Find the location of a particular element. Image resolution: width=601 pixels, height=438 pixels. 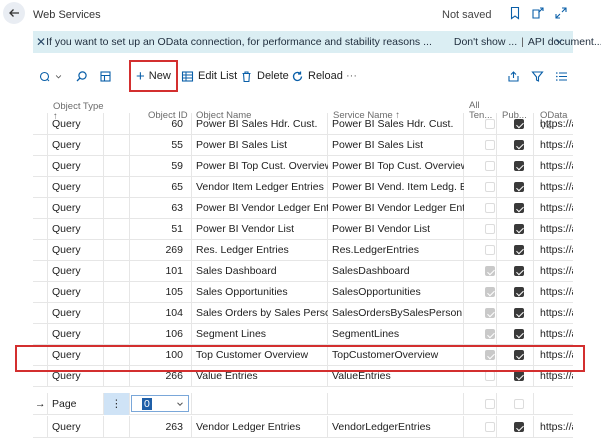

share-button is located at coordinates (513, 76).